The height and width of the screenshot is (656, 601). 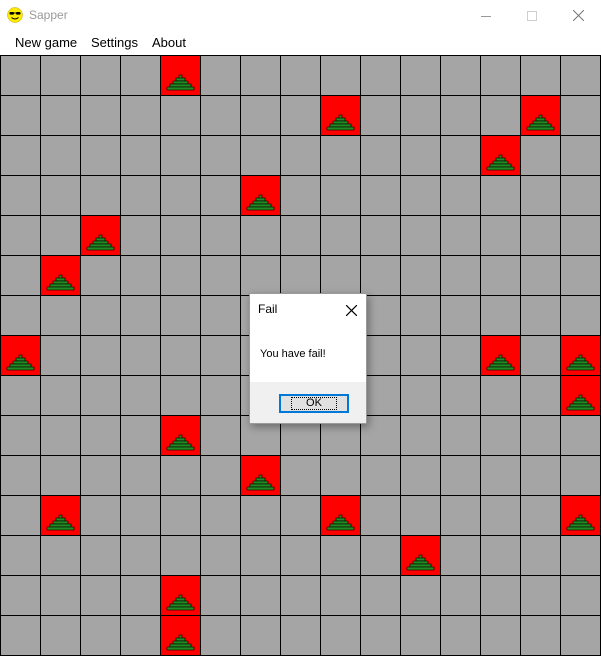 What do you see at coordinates (46, 42) in the screenshot?
I see `menu-new-game: New game` at bounding box center [46, 42].